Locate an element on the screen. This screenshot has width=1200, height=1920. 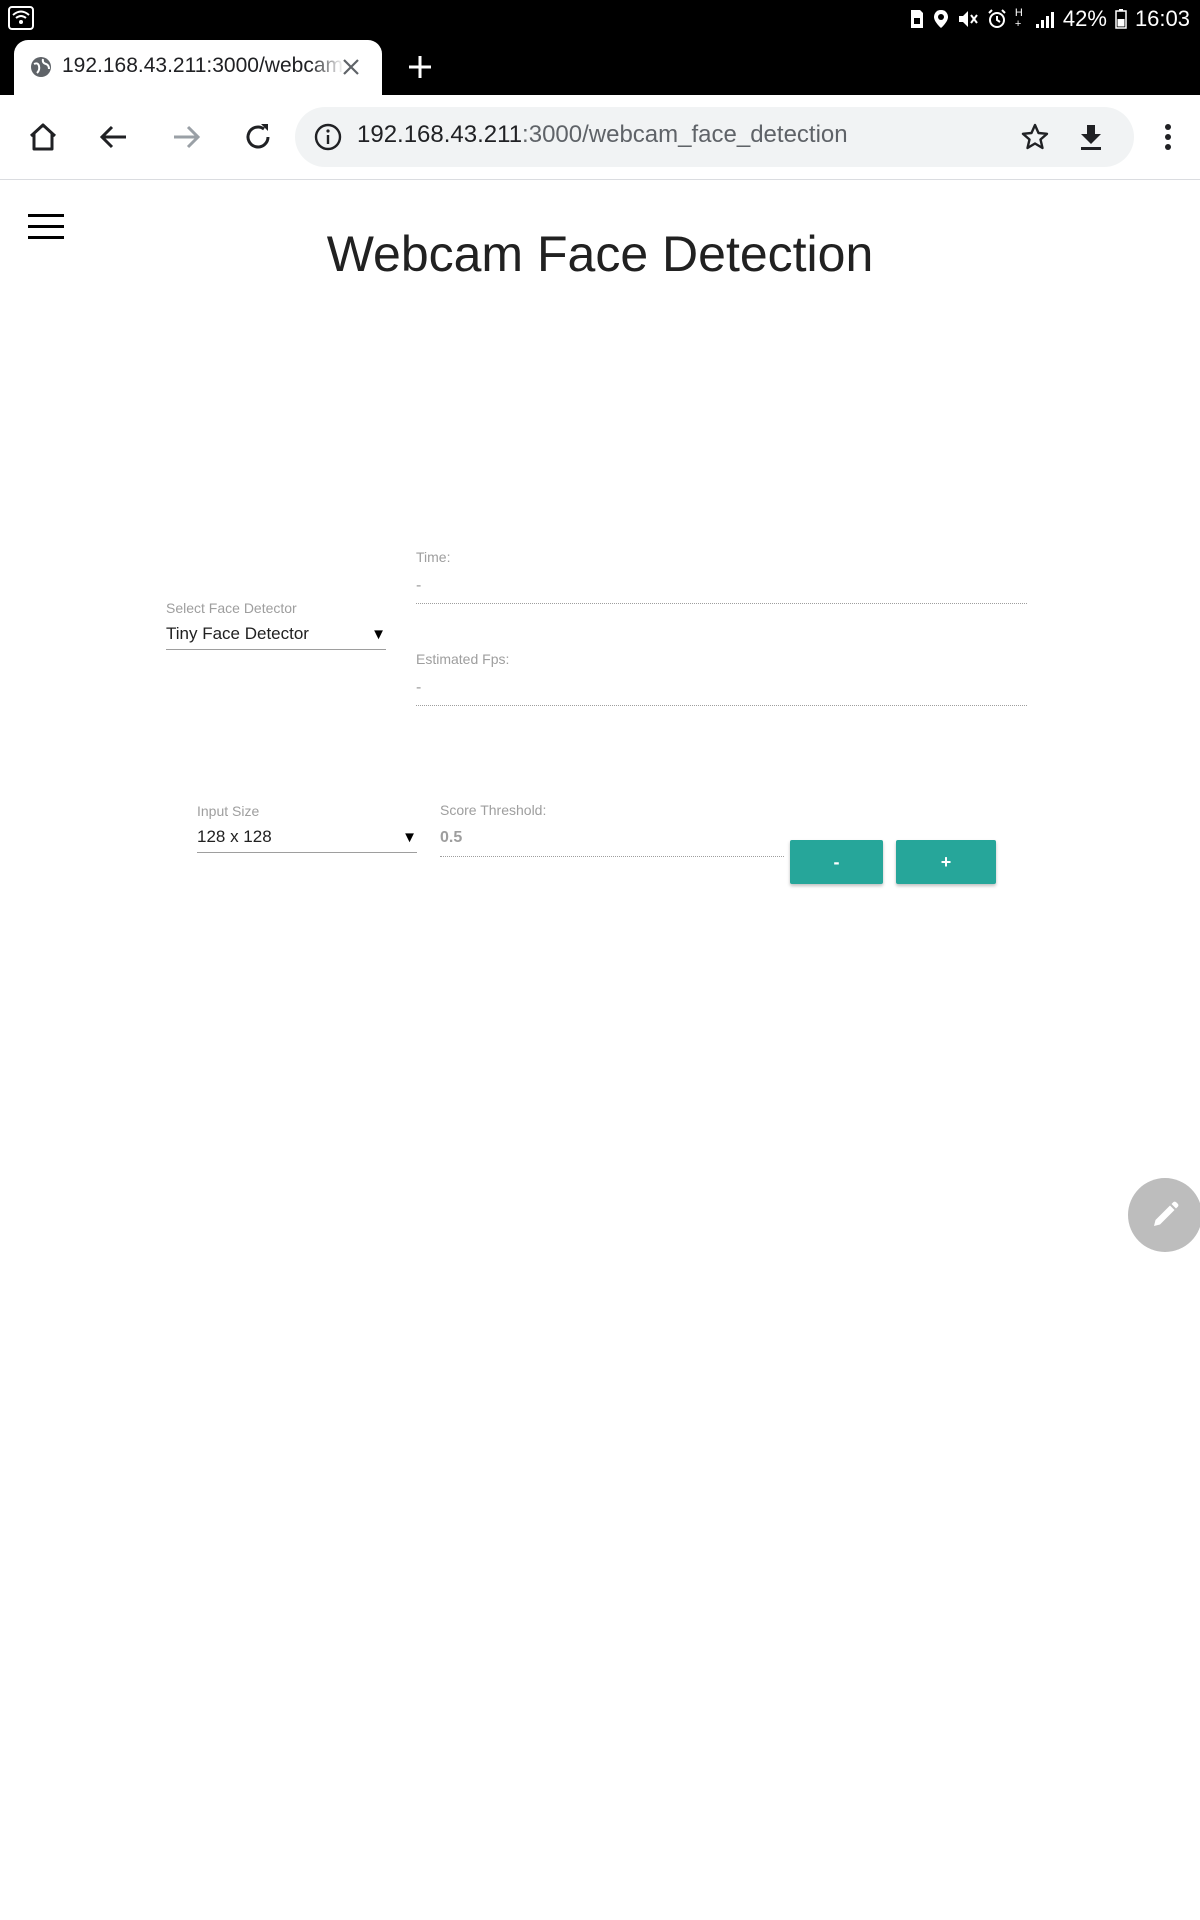
face-detector-label: Select Face Detector is located at coordinates (231, 608).